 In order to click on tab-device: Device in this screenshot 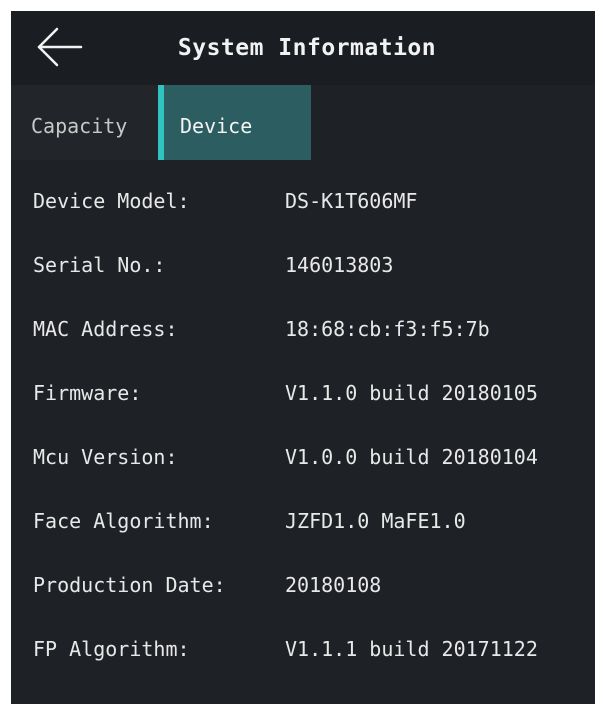, I will do `click(234, 122)`.